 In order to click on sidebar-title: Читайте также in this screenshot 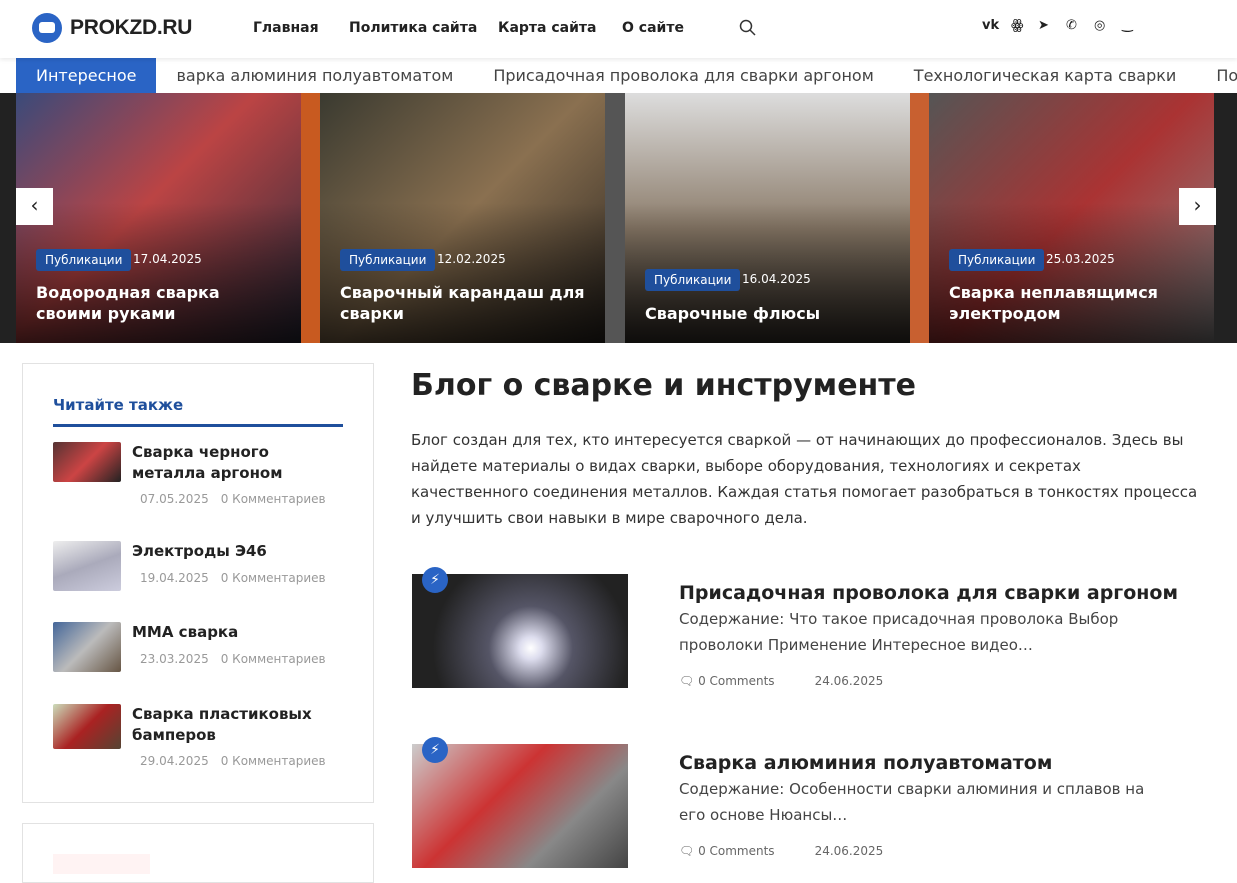, I will do `click(118, 405)`.